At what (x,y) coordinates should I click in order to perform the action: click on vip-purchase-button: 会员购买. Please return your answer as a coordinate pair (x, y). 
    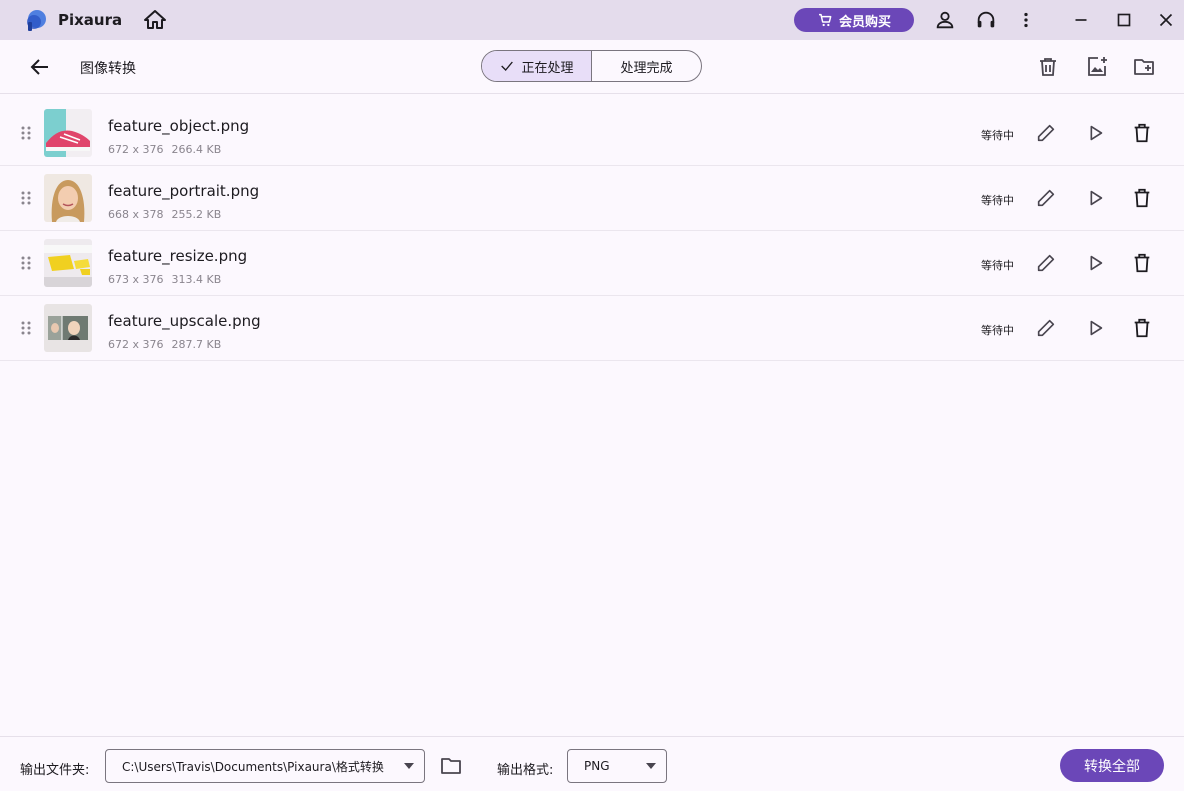
    Looking at the image, I should click on (854, 20).